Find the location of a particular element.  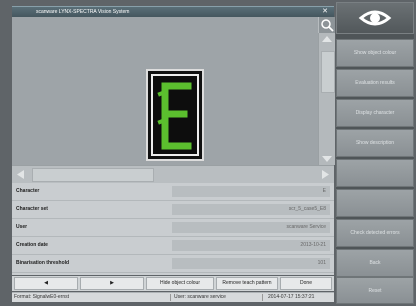

show-description-button: Show description is located at coordinates (375, 143).